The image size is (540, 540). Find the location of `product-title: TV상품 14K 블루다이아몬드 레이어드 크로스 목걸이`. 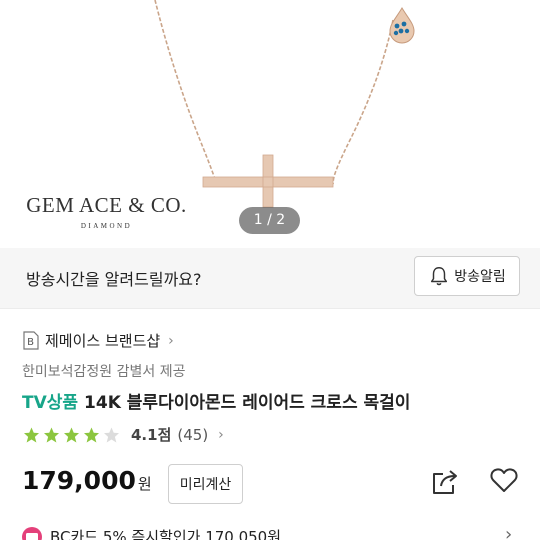

product-title: TV상품 14K 블루다이아몬드 레이어드 크로스 목걸이 is located at coordinates (216, 400).